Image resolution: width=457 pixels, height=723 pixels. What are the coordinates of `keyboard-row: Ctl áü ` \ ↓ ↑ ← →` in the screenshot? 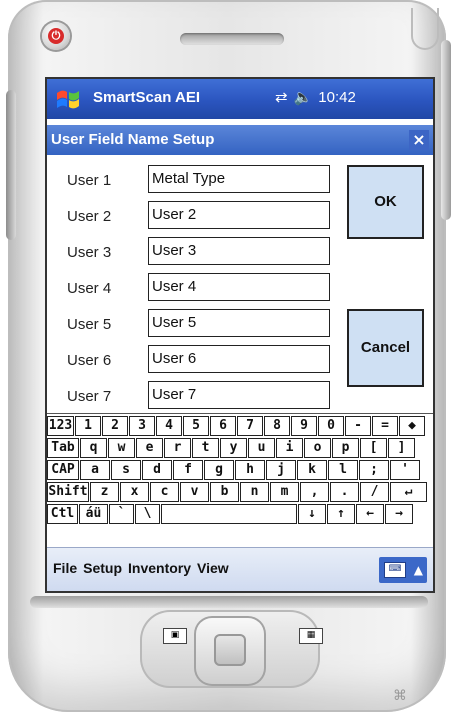 It's located at (240, 515).